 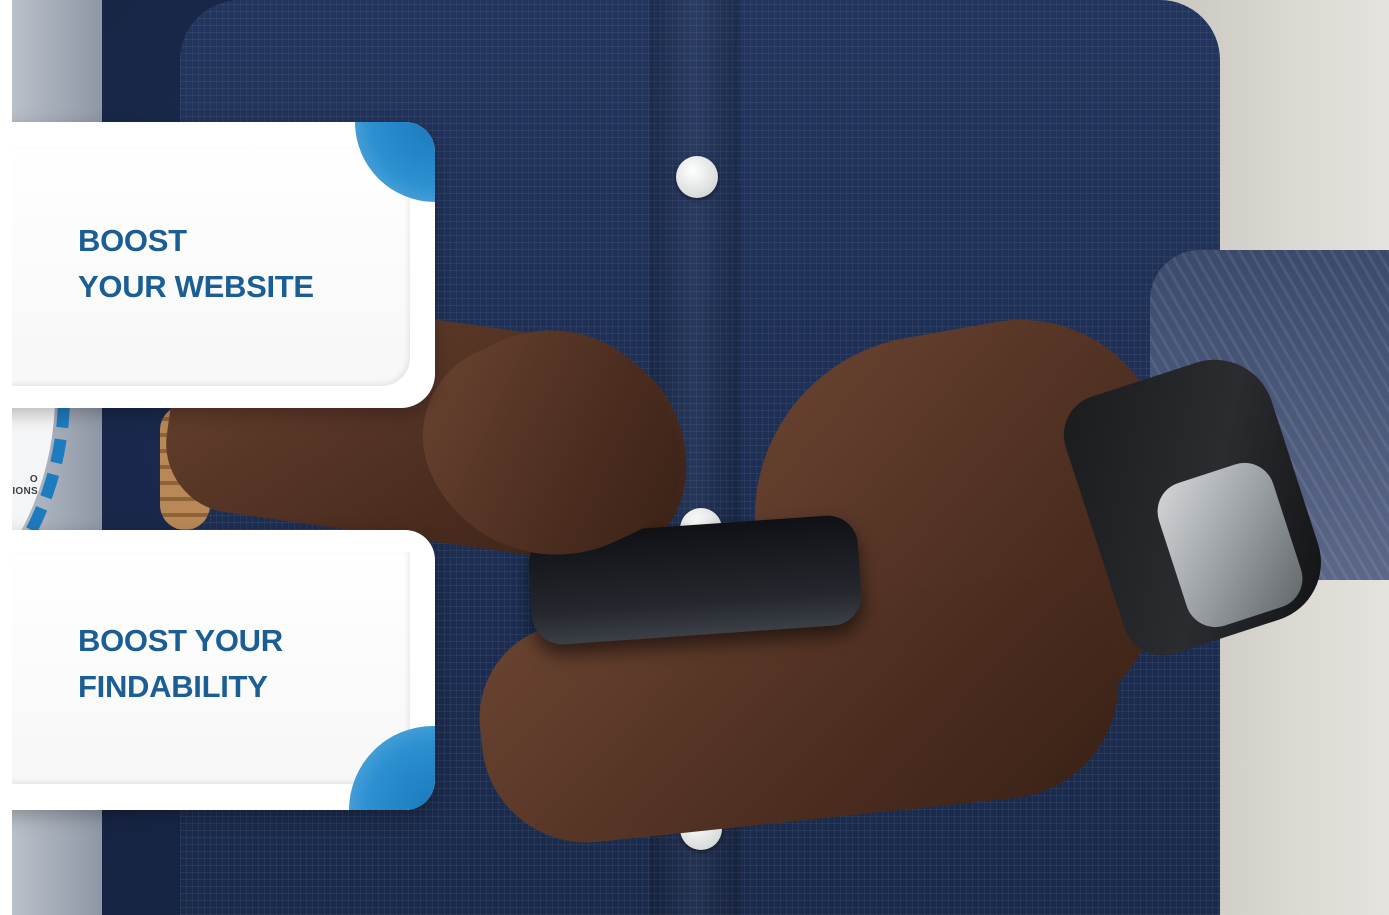 What do you see at coordinates (180, 663) in the screenshot?
I see `card-title: BOOST YOUR FINDABILITY` at bounding box center [180, 663].